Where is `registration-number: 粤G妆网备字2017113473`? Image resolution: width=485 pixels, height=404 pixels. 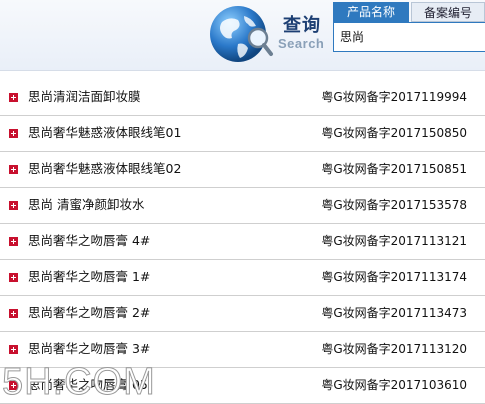
registration-number: 粤G妆网备字2017113473 is located at coordinates (394, 313).